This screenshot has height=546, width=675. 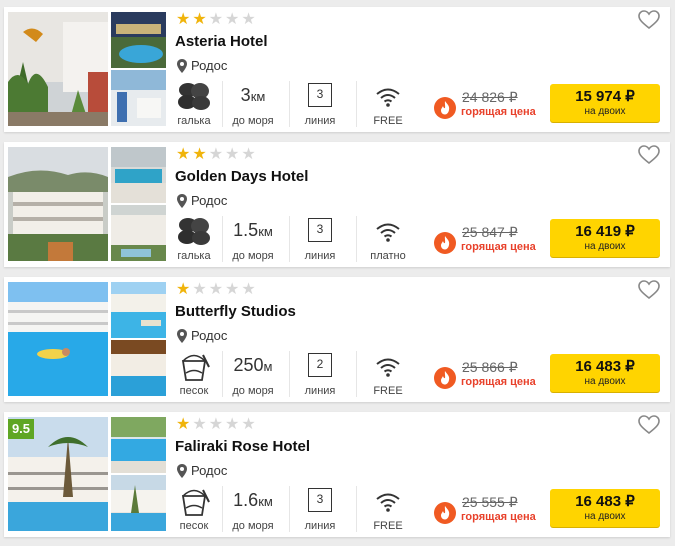 I want to click on sea-distance: 1.6км до моря, so click(x=252, y=509).